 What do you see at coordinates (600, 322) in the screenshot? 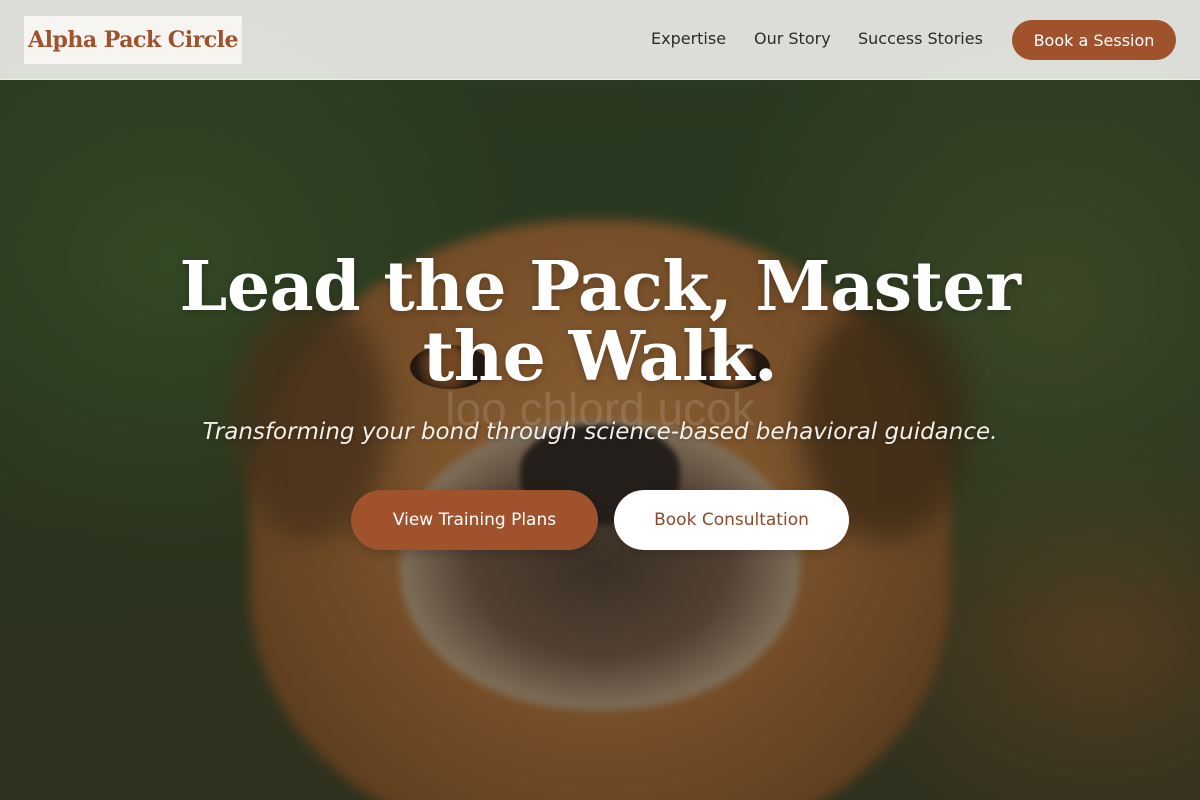
I see `hero-title: Lead the Pack, Master the Walk.` at bounding box center [600, 322].